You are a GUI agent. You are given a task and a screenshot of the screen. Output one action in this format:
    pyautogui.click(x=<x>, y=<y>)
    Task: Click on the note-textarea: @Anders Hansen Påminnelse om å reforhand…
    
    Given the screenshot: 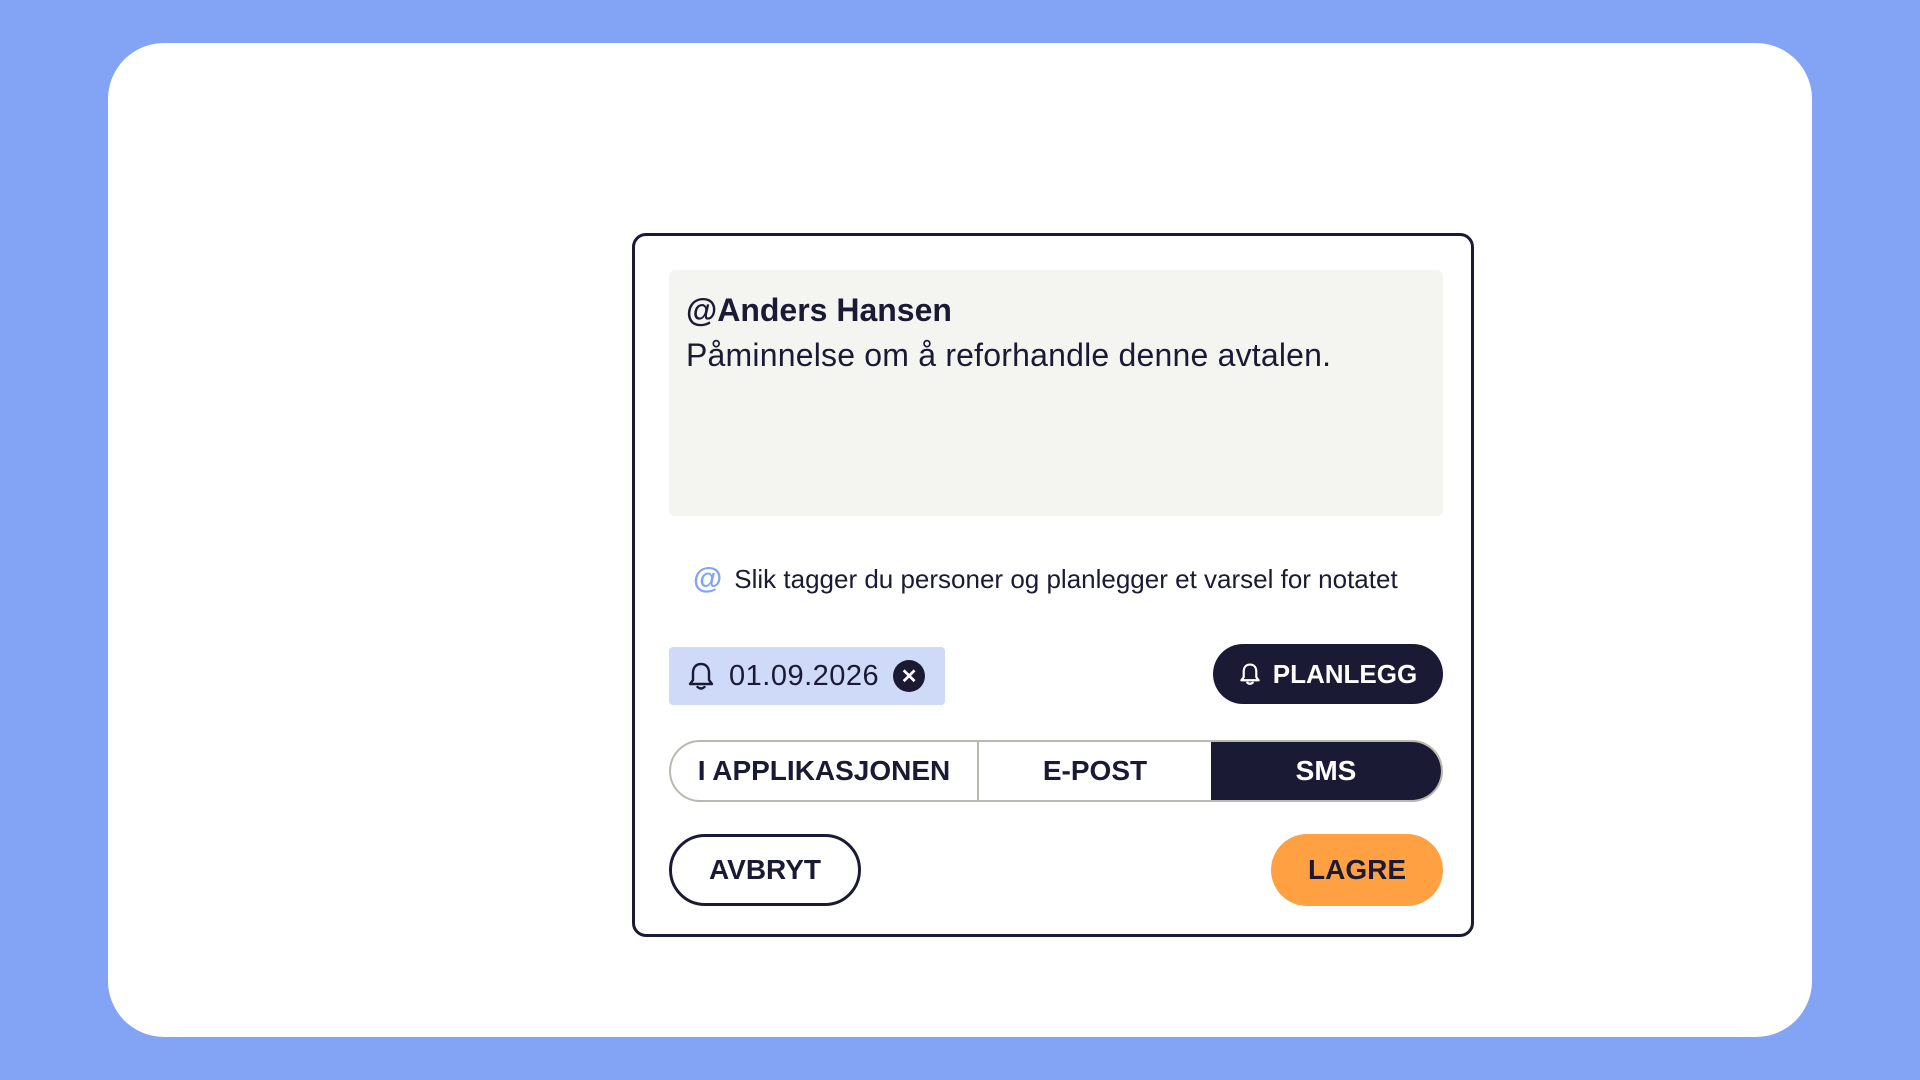 What is the action you would take?
    pyautogui.click(x=1056, y=393)
    